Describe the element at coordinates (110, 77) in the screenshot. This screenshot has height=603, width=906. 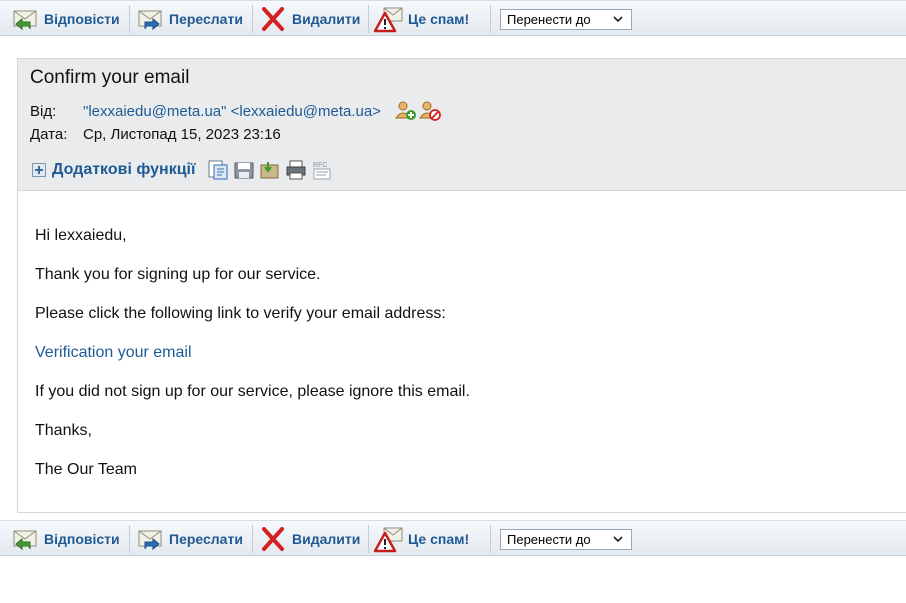
I see `message-subject: Confirm your email` at that location.